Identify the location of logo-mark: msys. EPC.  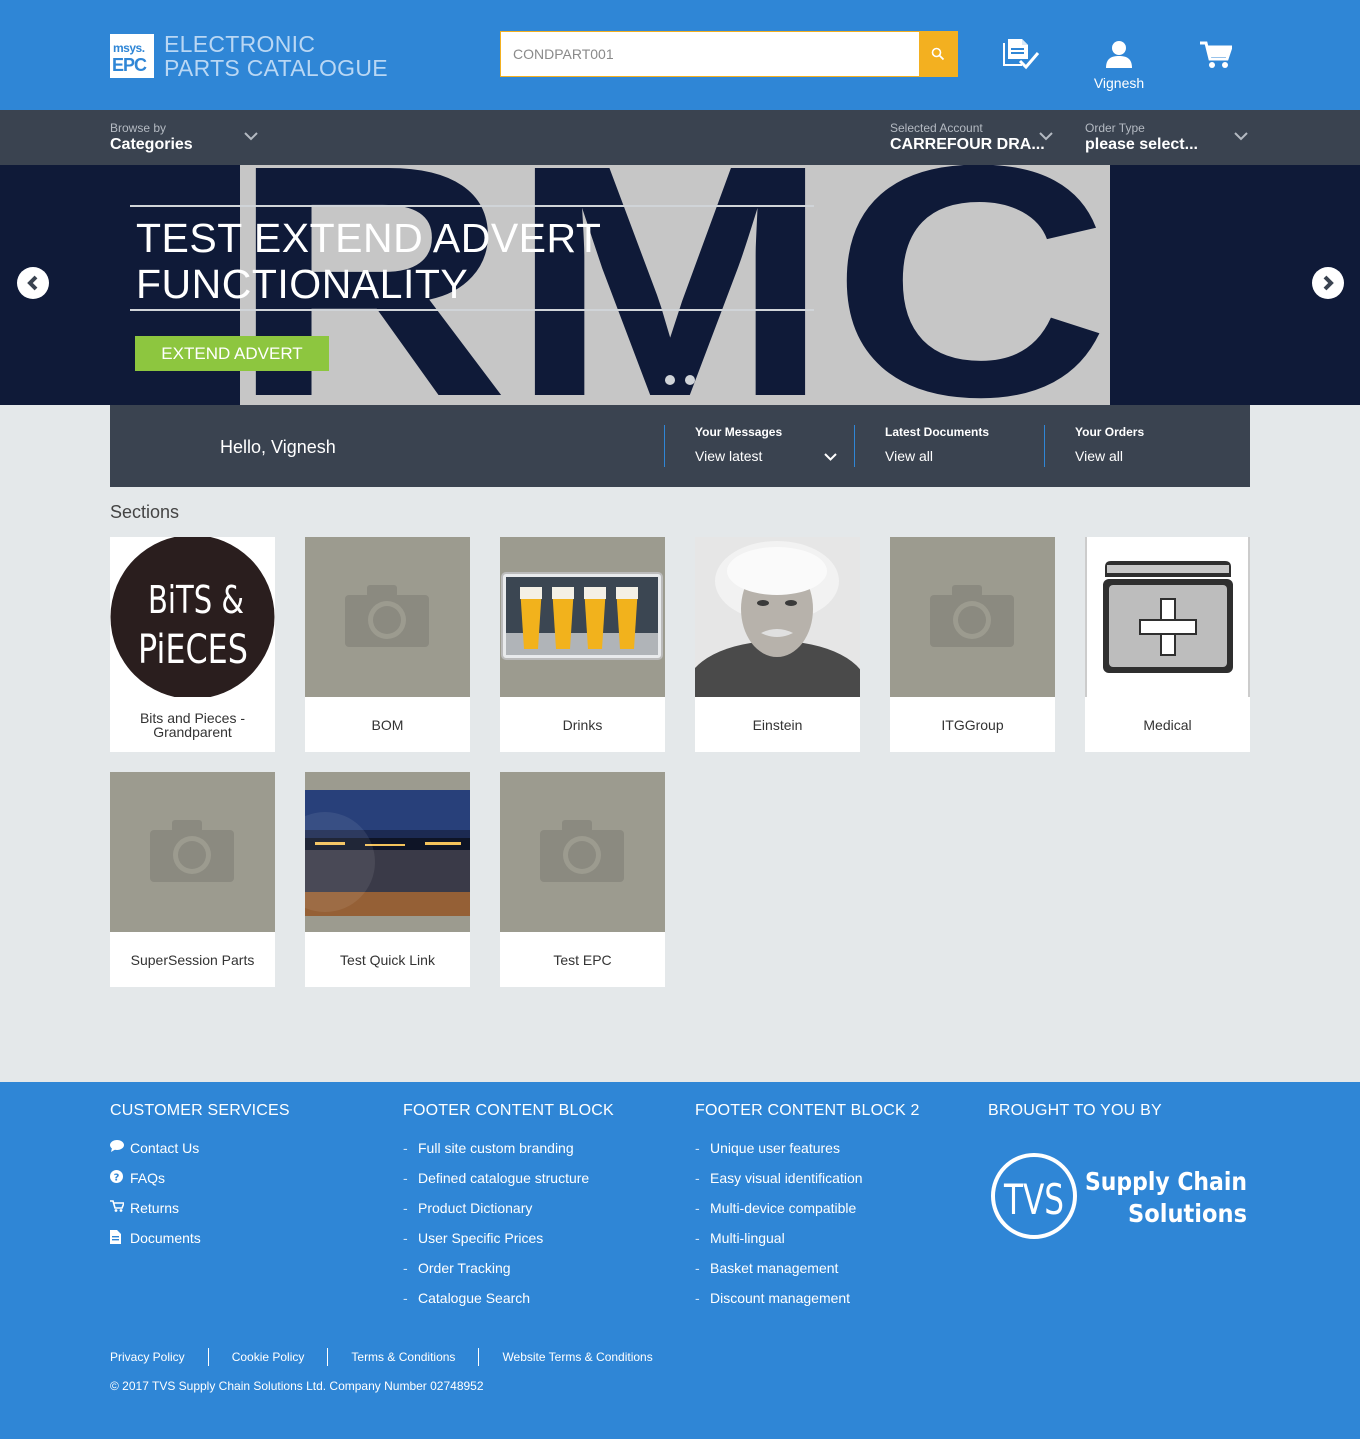
(132, 56).